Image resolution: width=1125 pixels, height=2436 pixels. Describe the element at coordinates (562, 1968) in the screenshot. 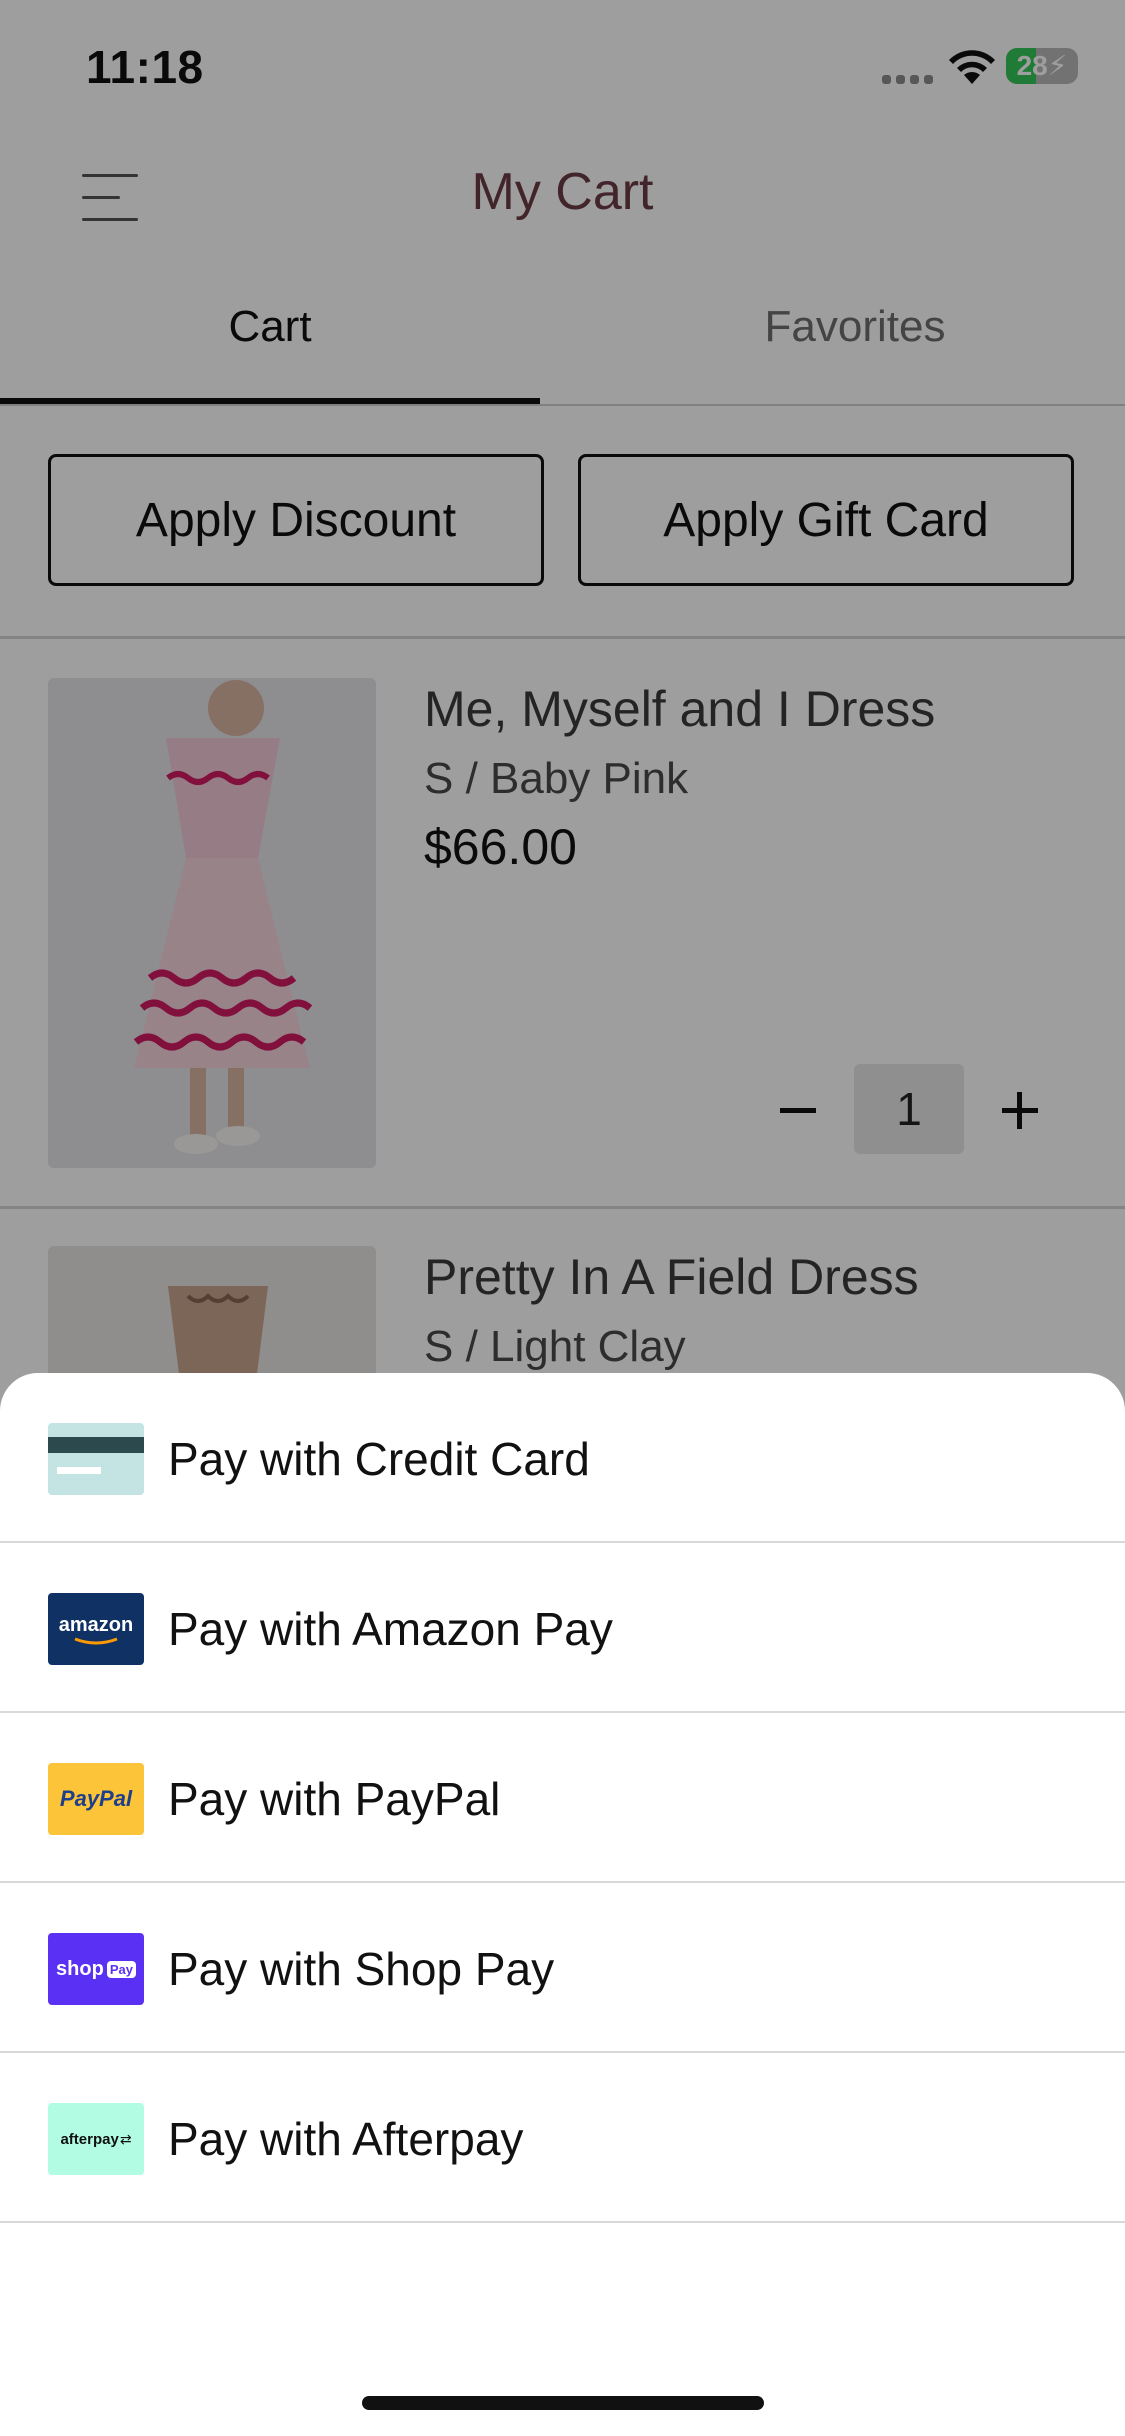

I see `pay-with-shop-pay-option: shop Pay Pay with Shop Pay` at that location.